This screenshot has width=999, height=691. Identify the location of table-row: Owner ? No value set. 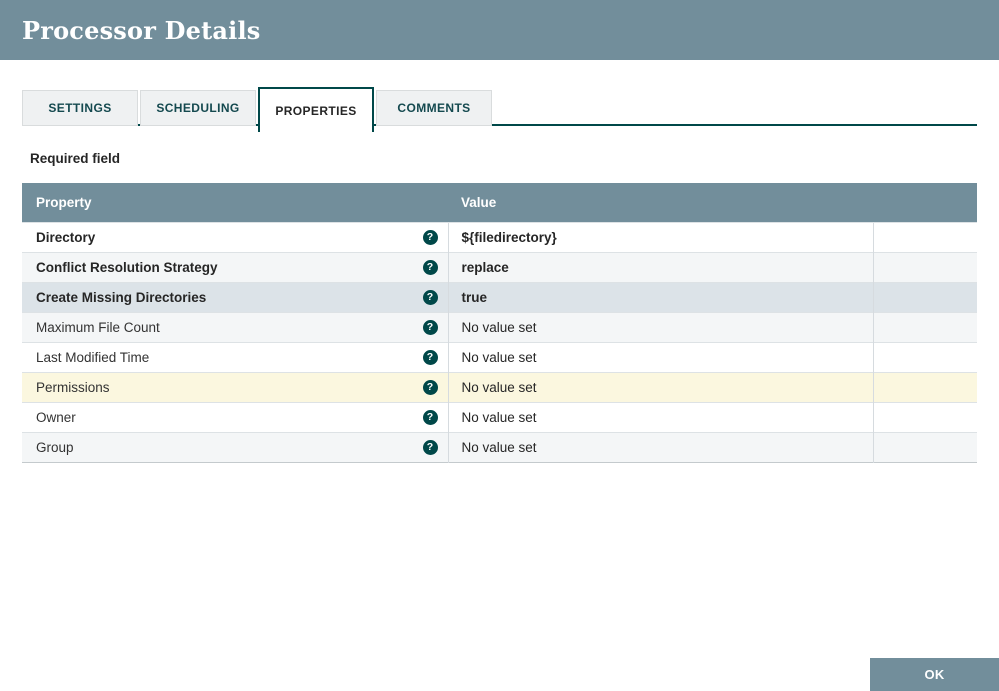
(499, 416).